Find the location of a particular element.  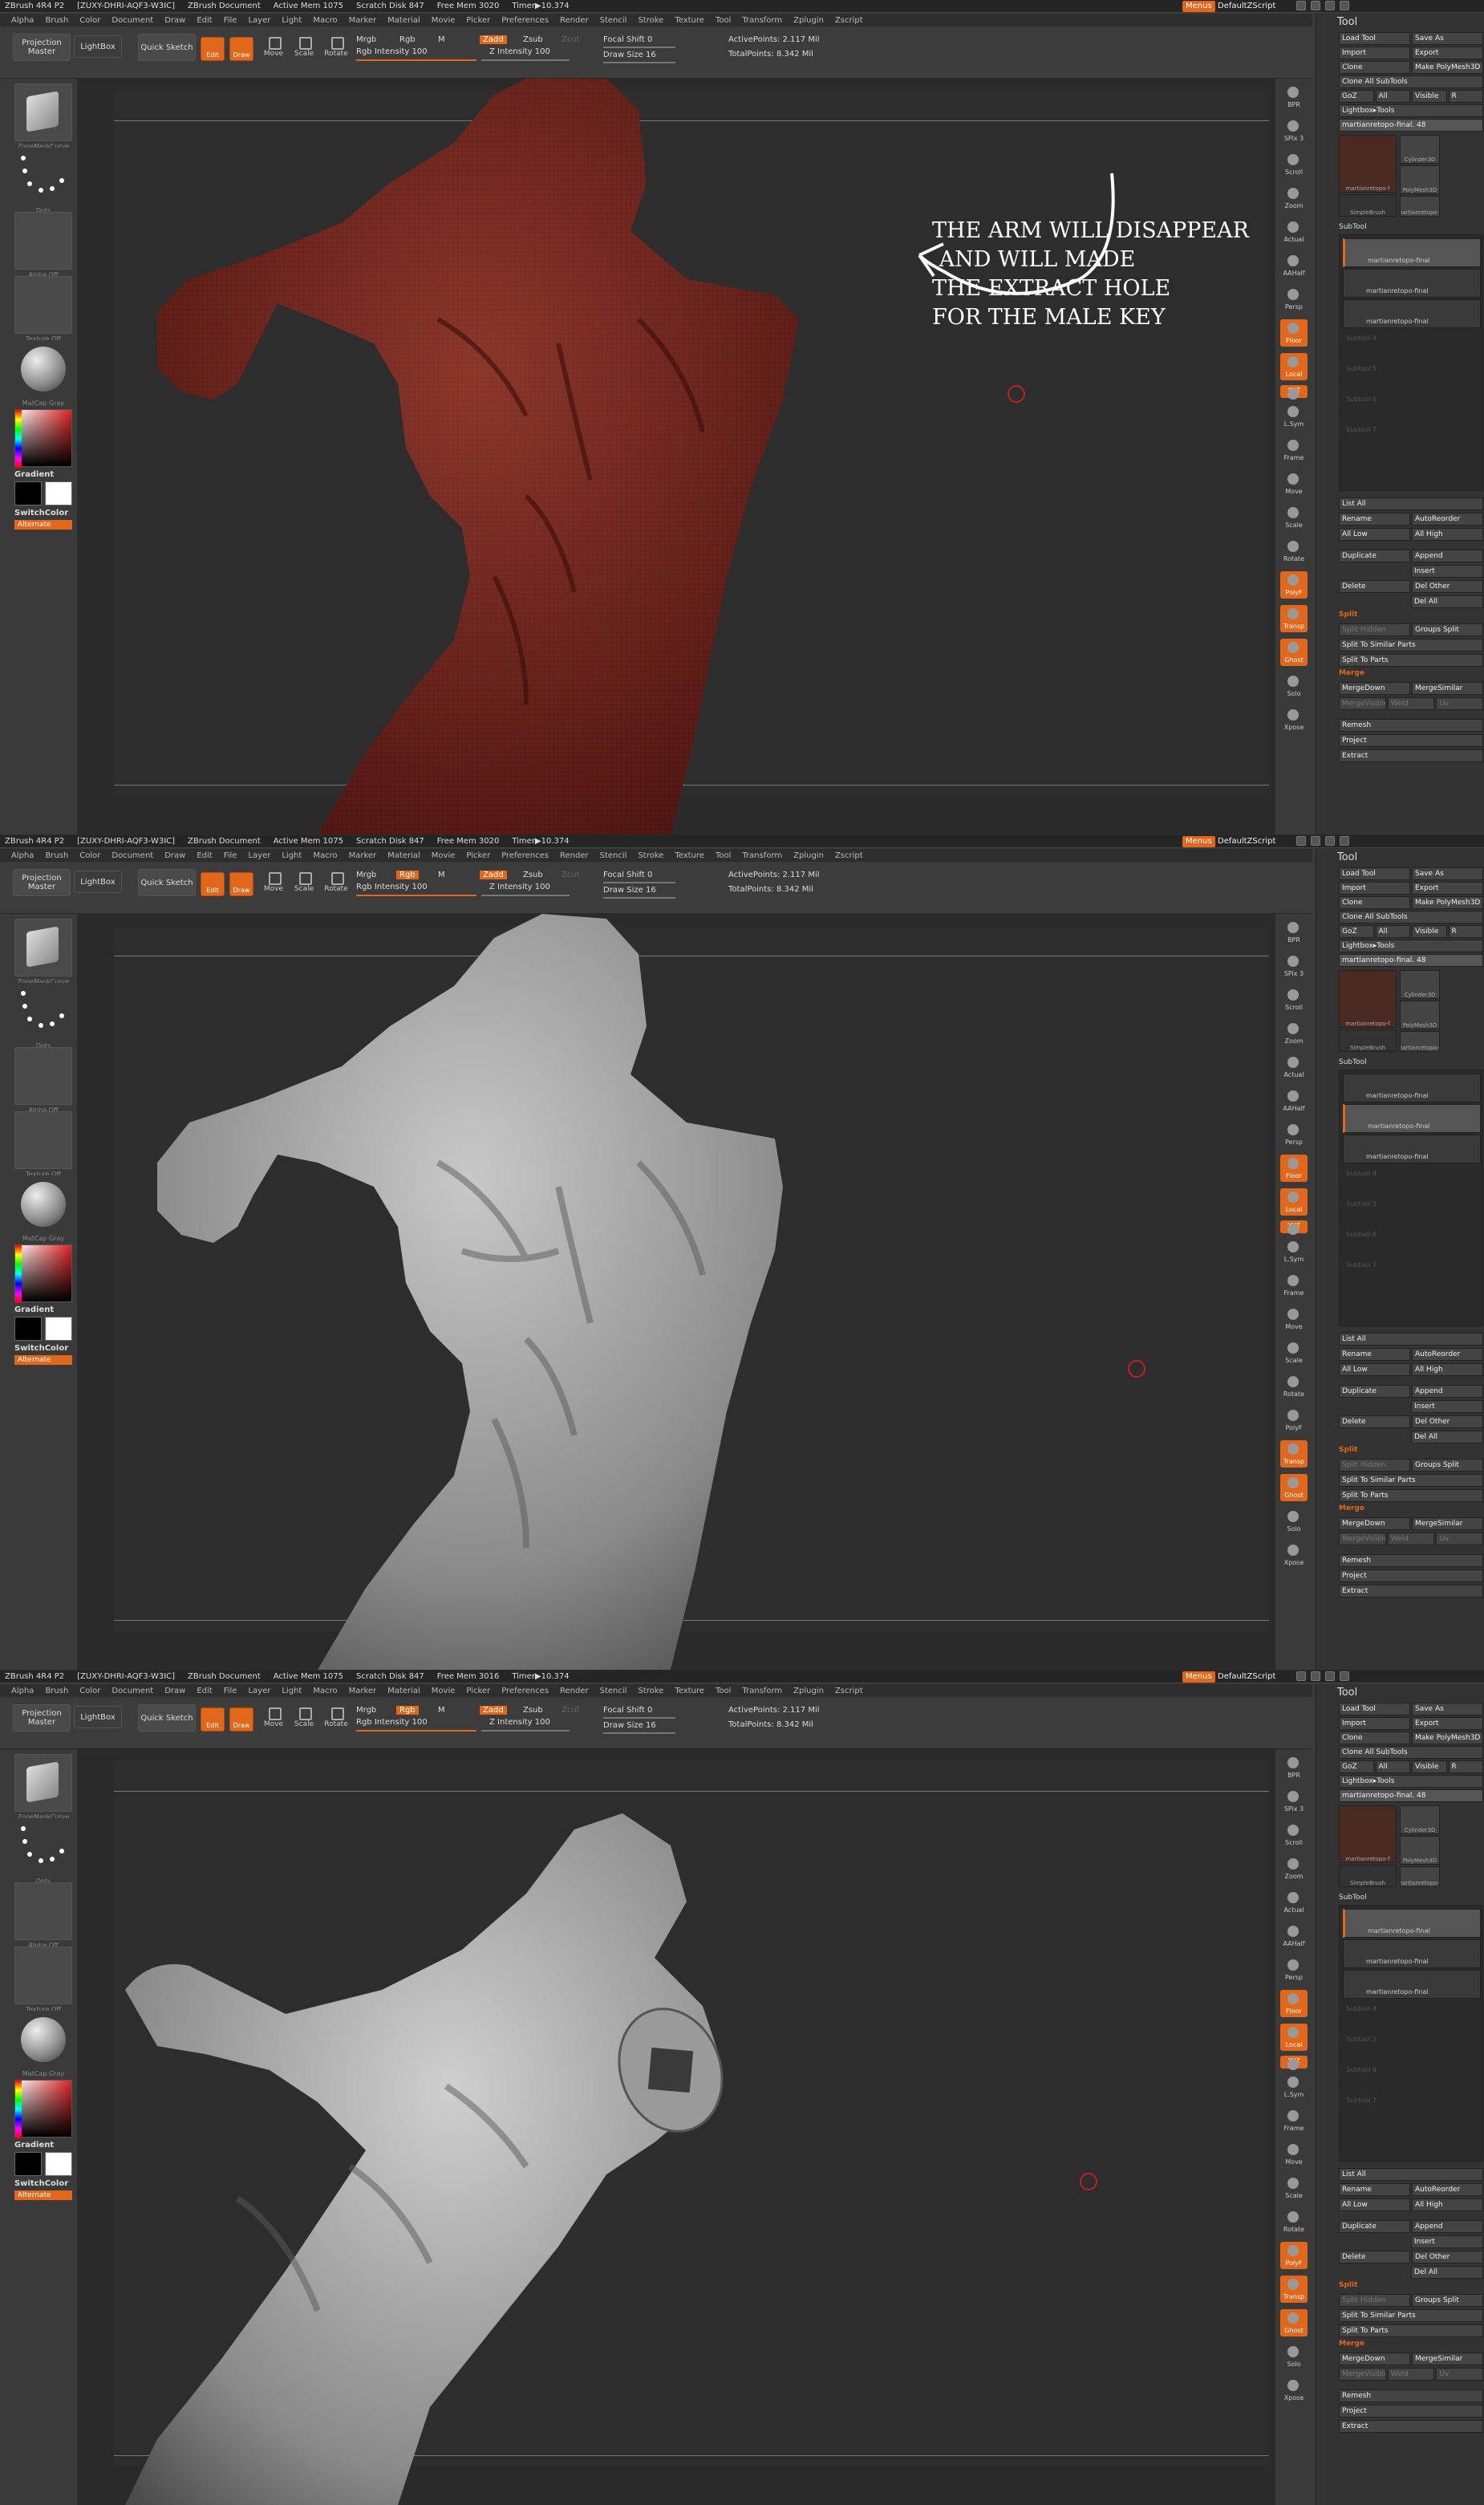

bpr-button: BPR is located at coordinates (1294, 932).